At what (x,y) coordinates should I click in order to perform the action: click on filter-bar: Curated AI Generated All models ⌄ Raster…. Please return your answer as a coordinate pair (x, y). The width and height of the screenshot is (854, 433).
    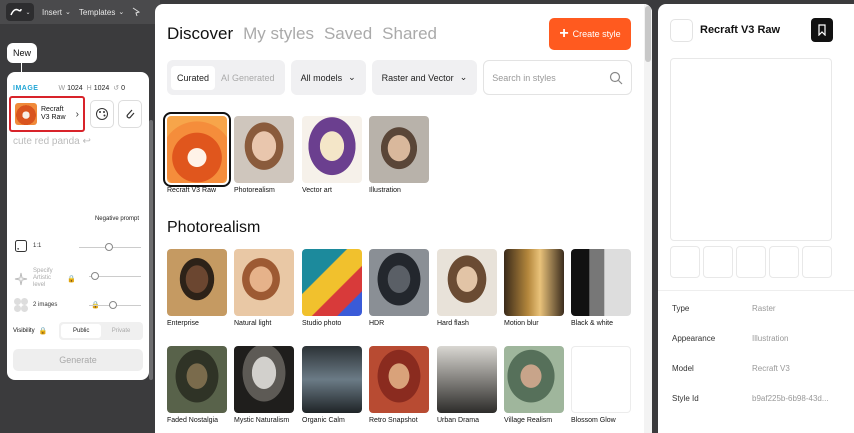
    Looking at the image, I should click on (400, 77).